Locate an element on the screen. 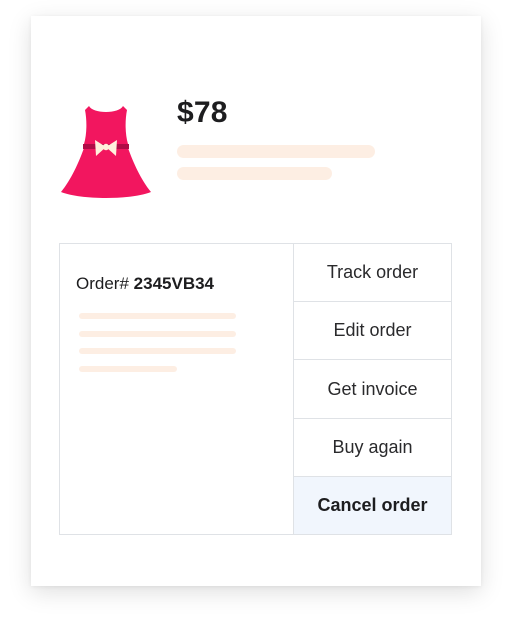  order-number: 2345VB34 is located at coordinates (173, 283).